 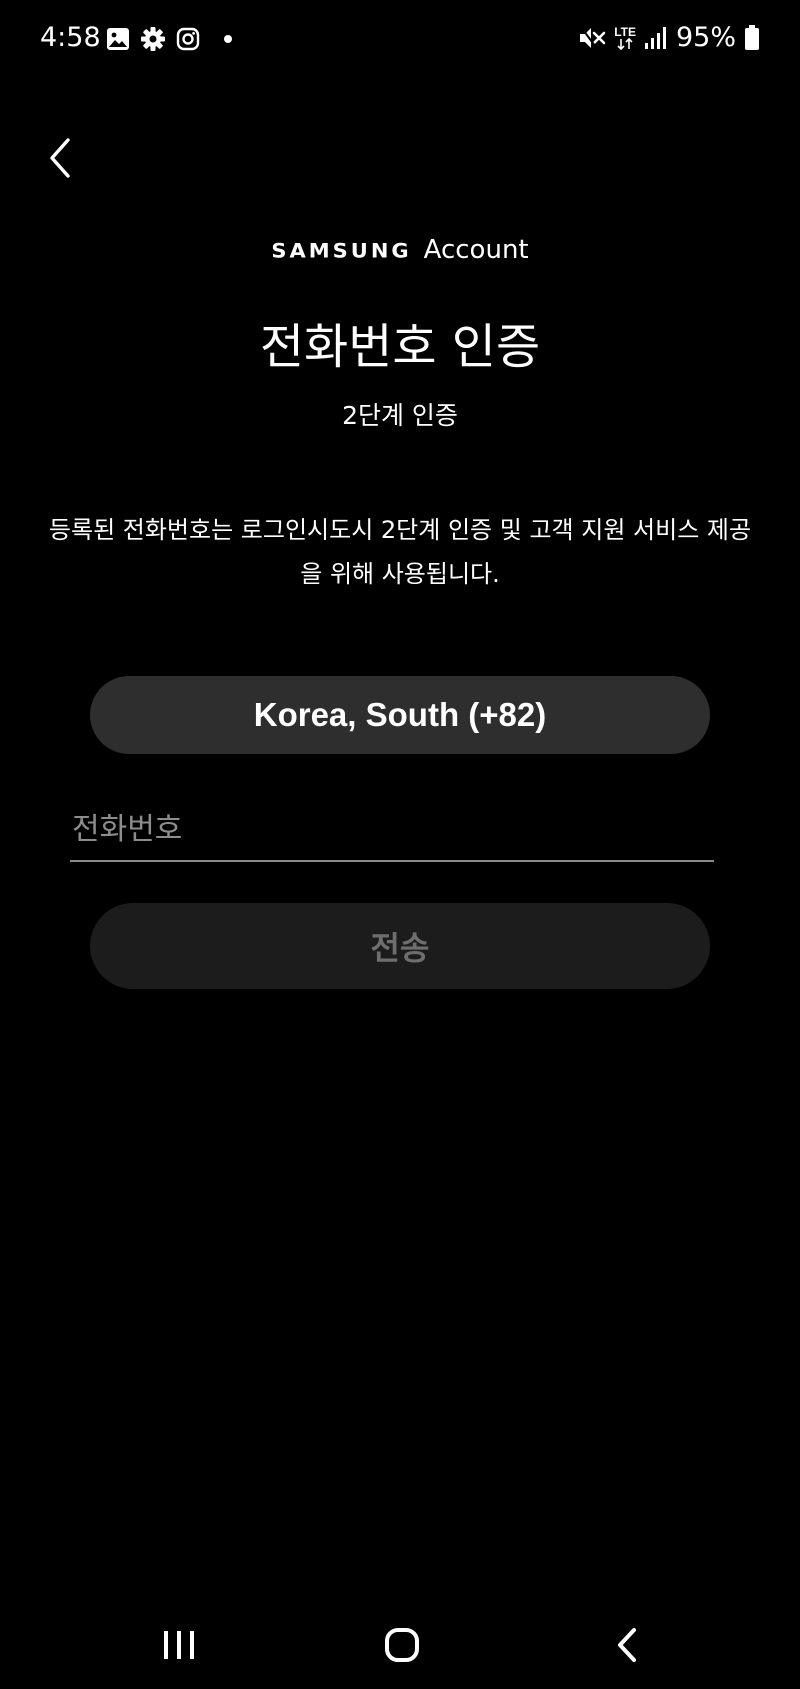 I want to click on brand-samsung: SAMSUNG, so click(x=341, y=251).